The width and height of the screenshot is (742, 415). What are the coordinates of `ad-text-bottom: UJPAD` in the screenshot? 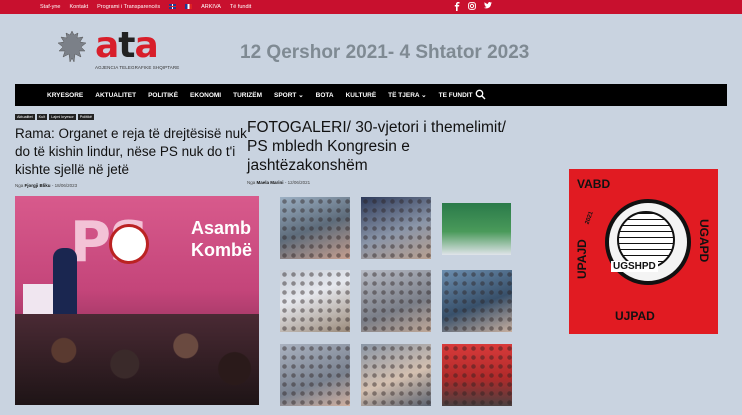 It's located at (635, 316).